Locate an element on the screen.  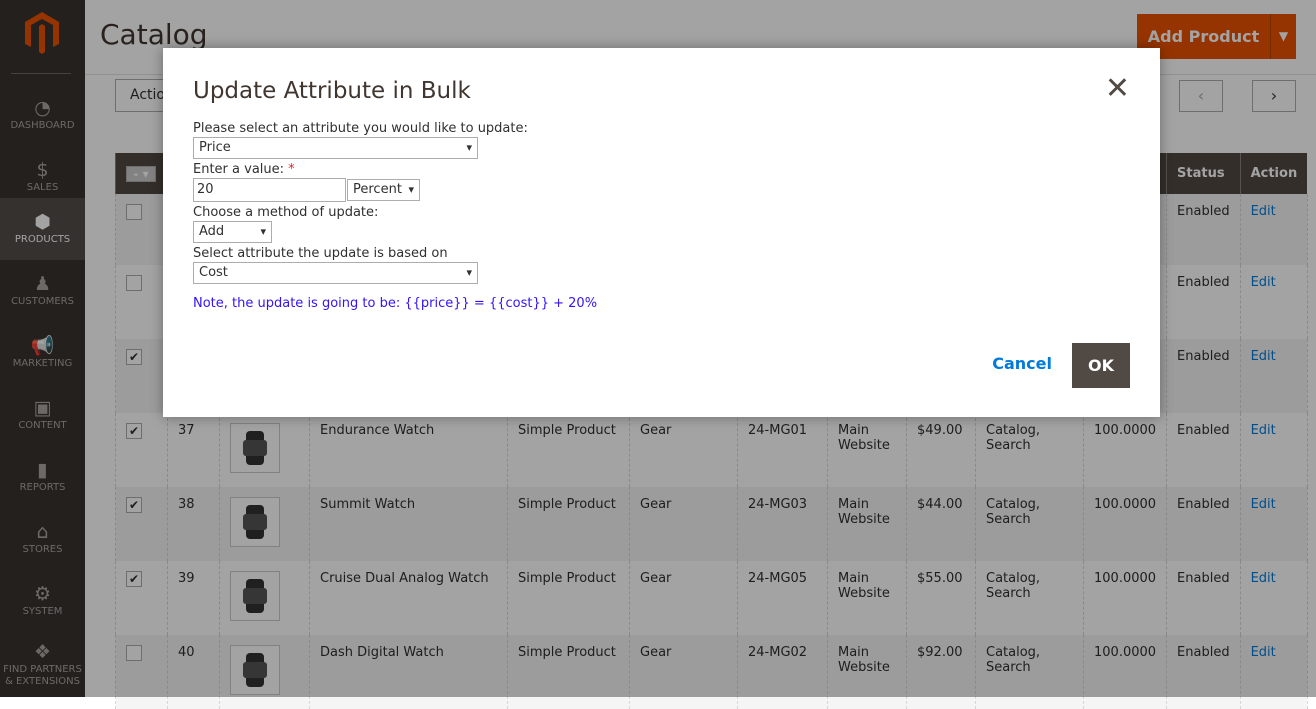
value-label: Enter a value: is located at coordinates (239, 169).